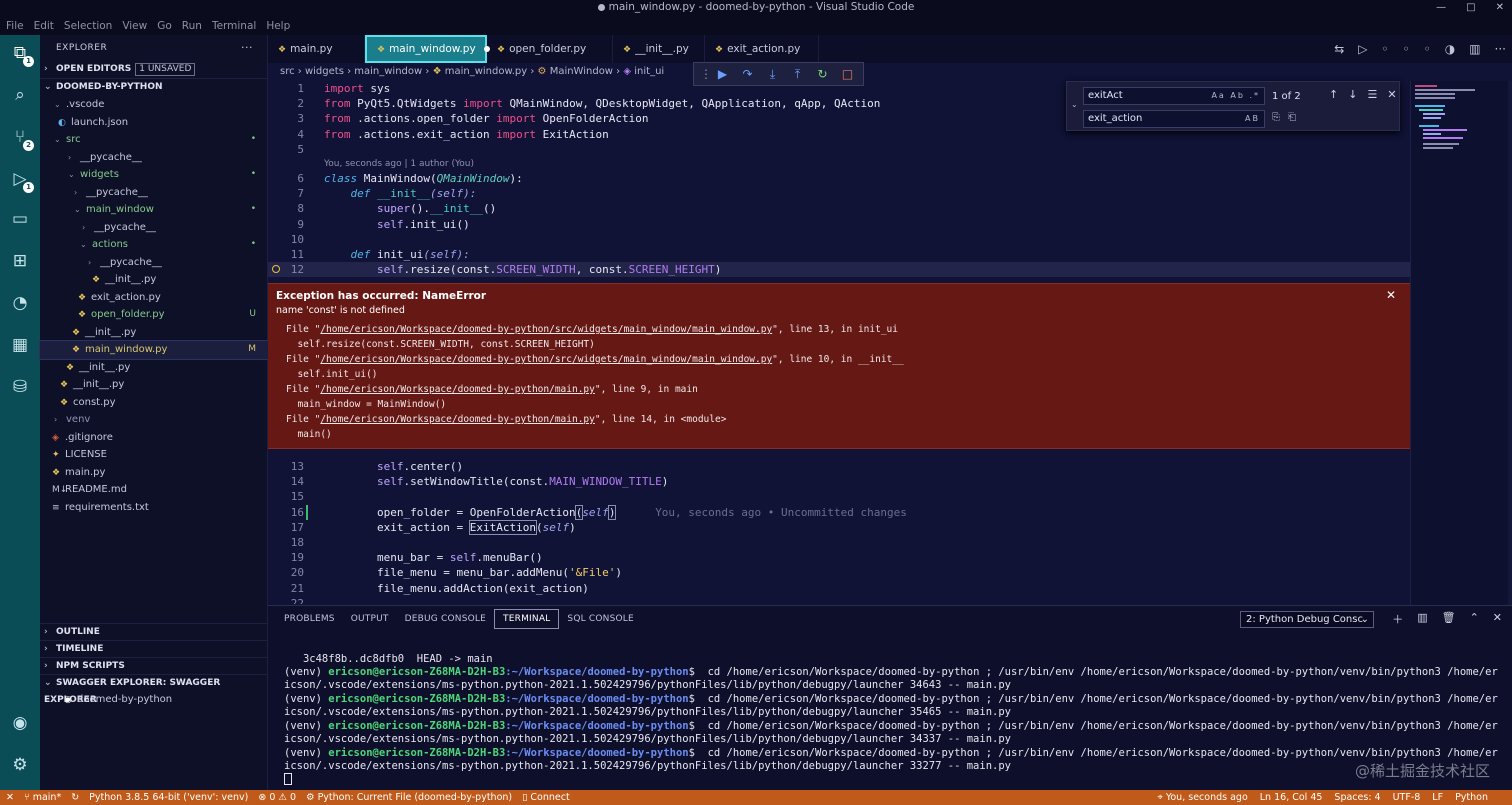 This screenshot has height=805, width=1512. I want to click on account-icon: ◉, so click(20, 723).